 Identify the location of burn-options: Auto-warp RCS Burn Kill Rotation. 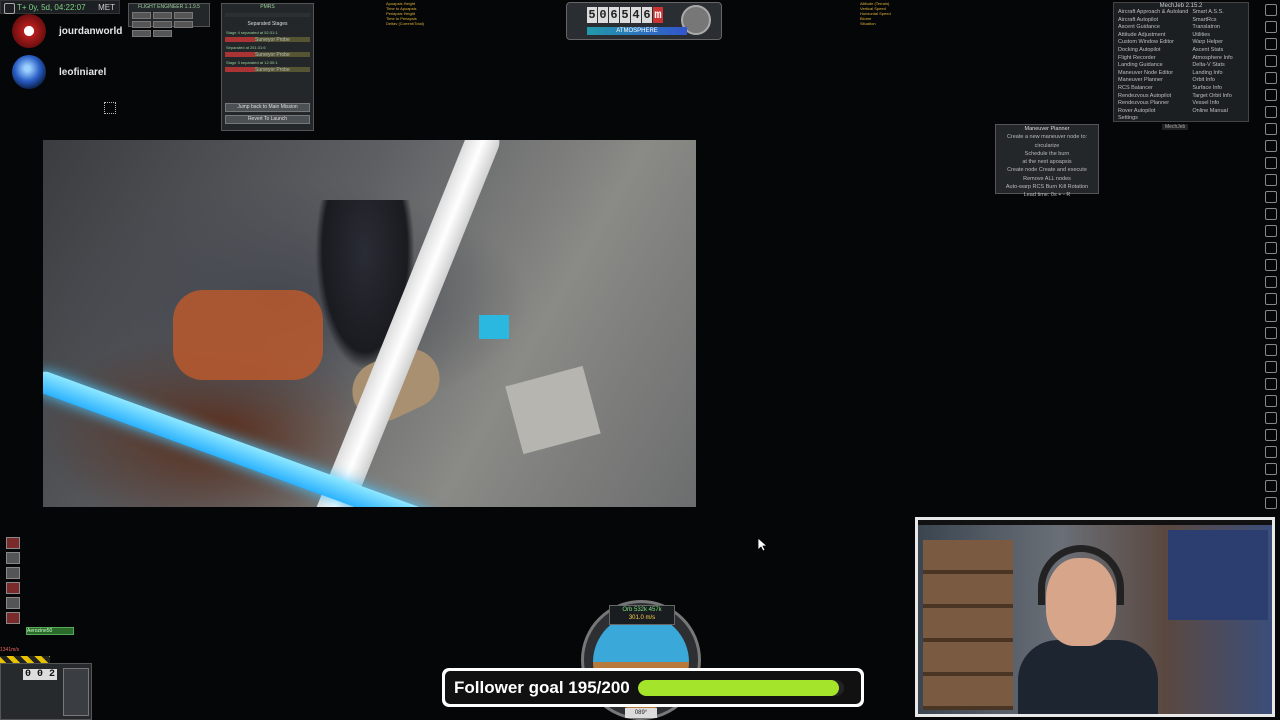
(1047, 187).